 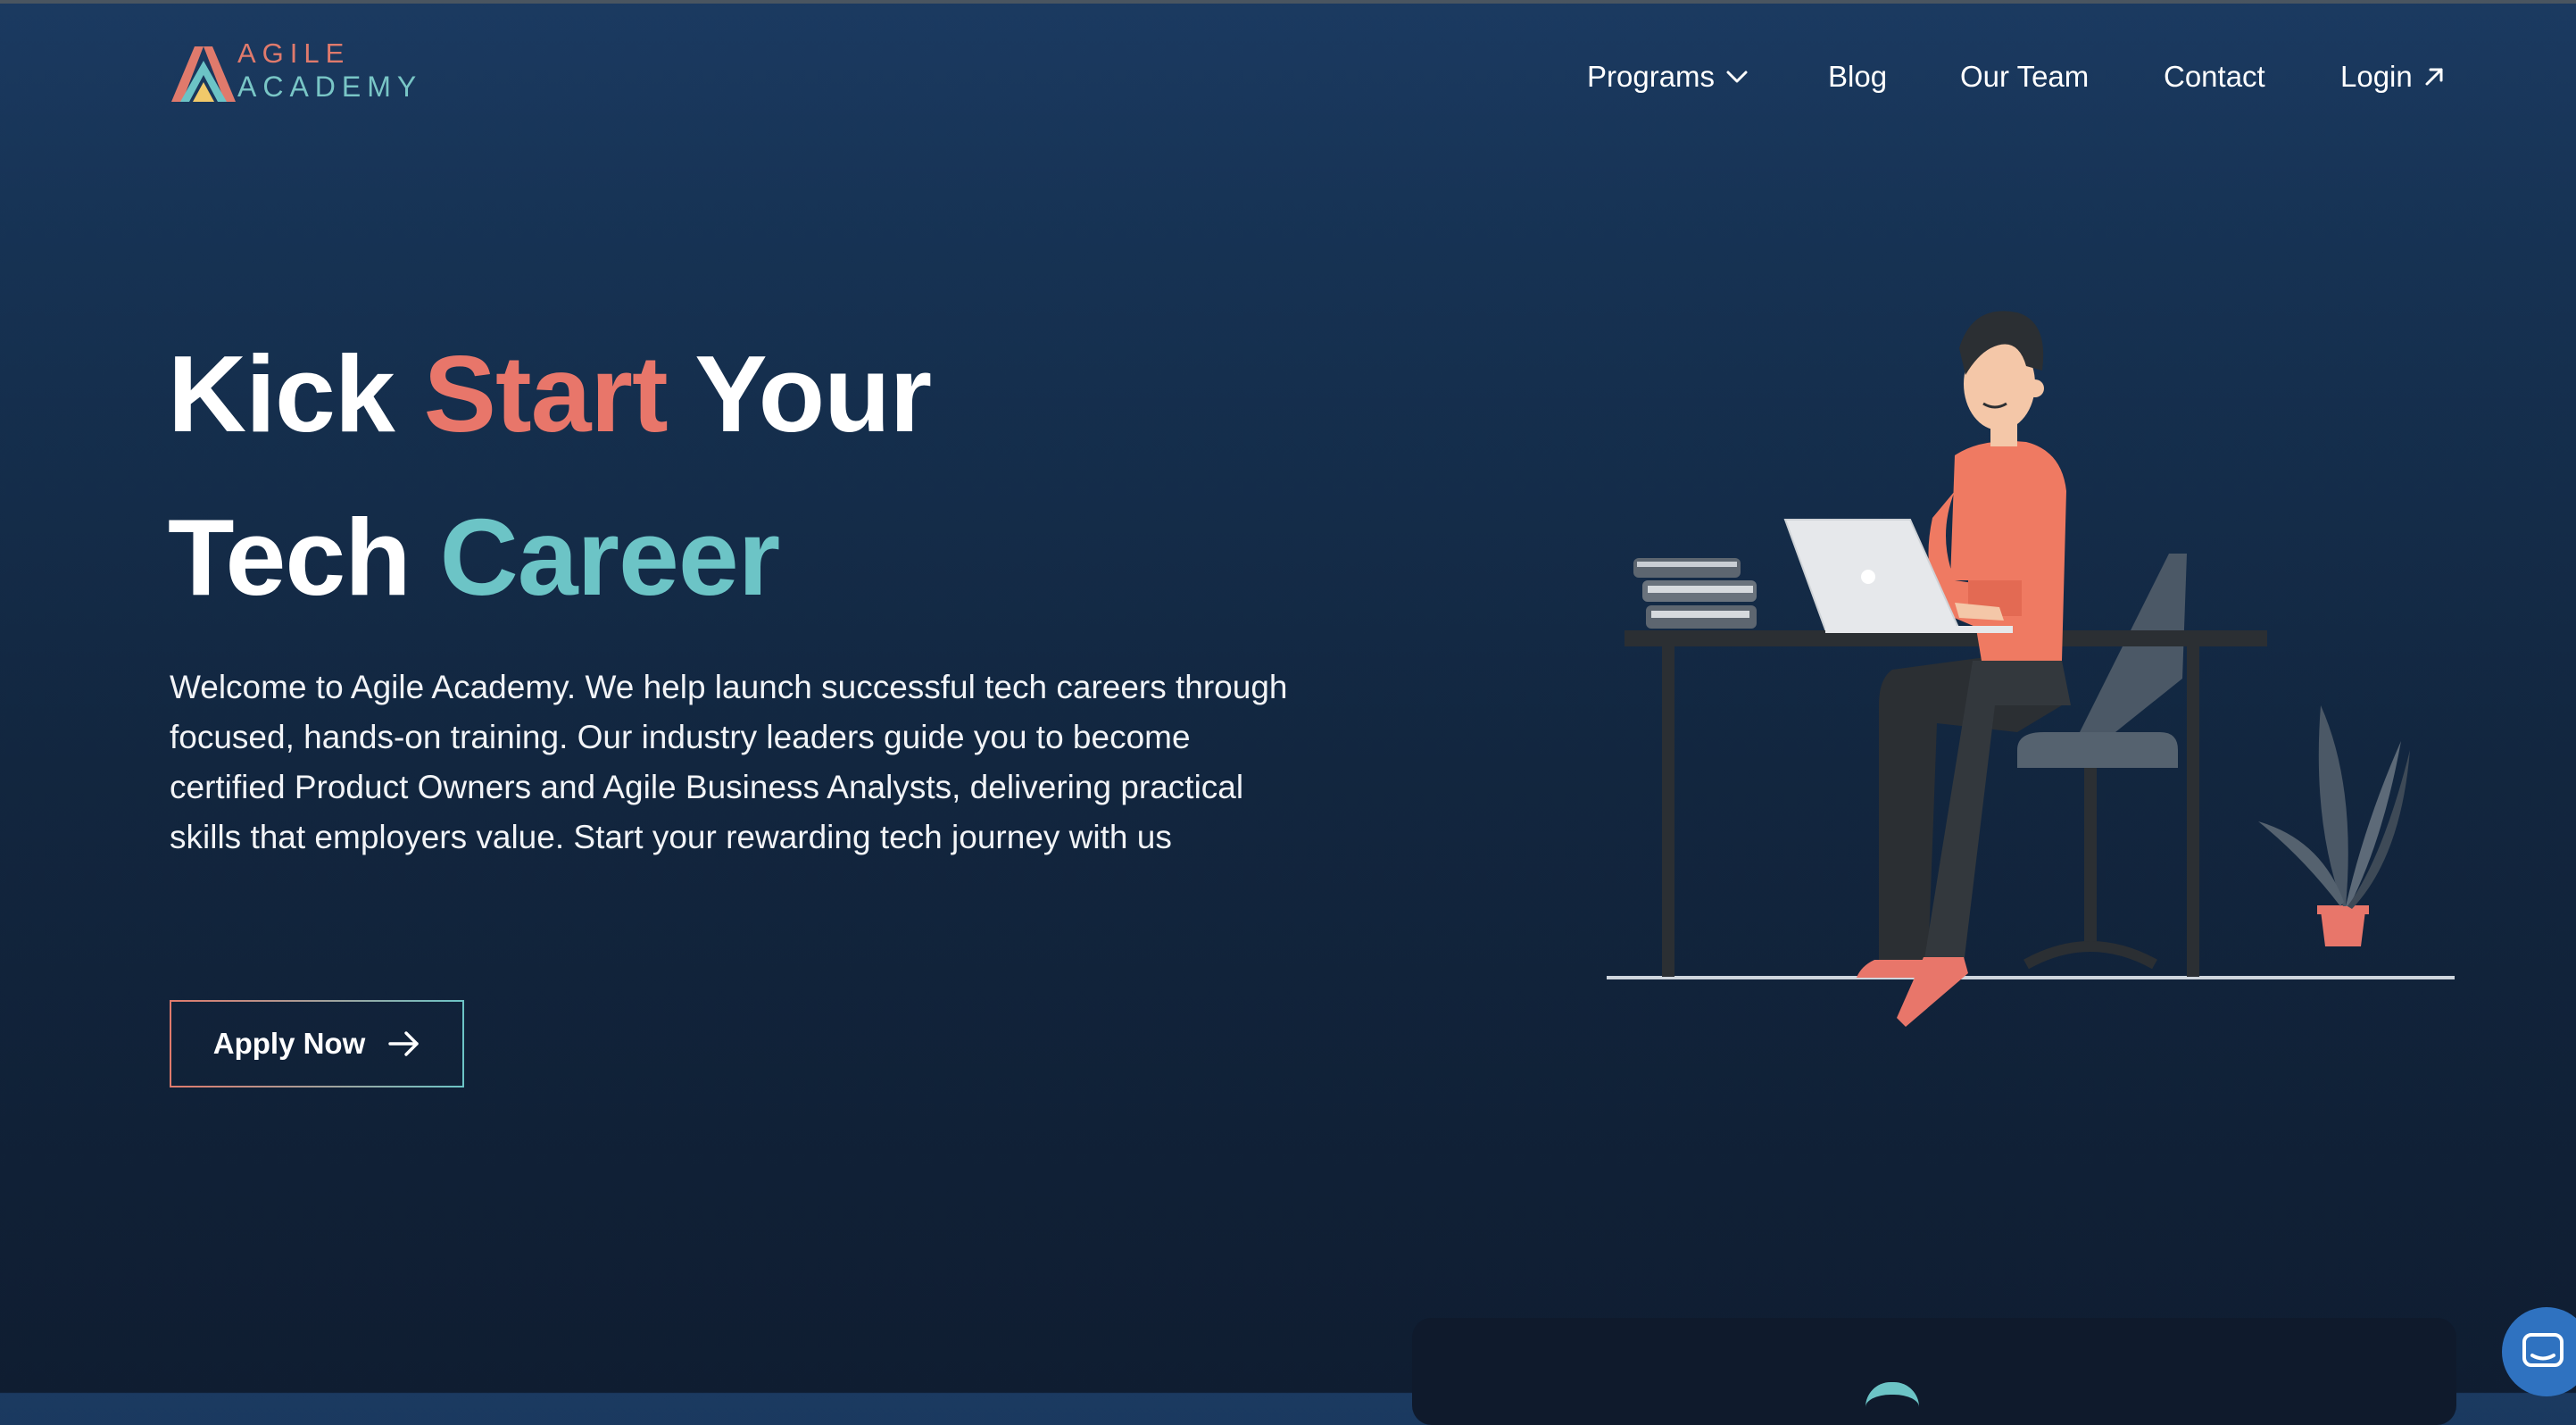 What do you see at coordinates (1288, 77) in the screenshot?
I see `main-nav: Programs Blog Our Team Contact Login` at bounding box center [1288, 77].